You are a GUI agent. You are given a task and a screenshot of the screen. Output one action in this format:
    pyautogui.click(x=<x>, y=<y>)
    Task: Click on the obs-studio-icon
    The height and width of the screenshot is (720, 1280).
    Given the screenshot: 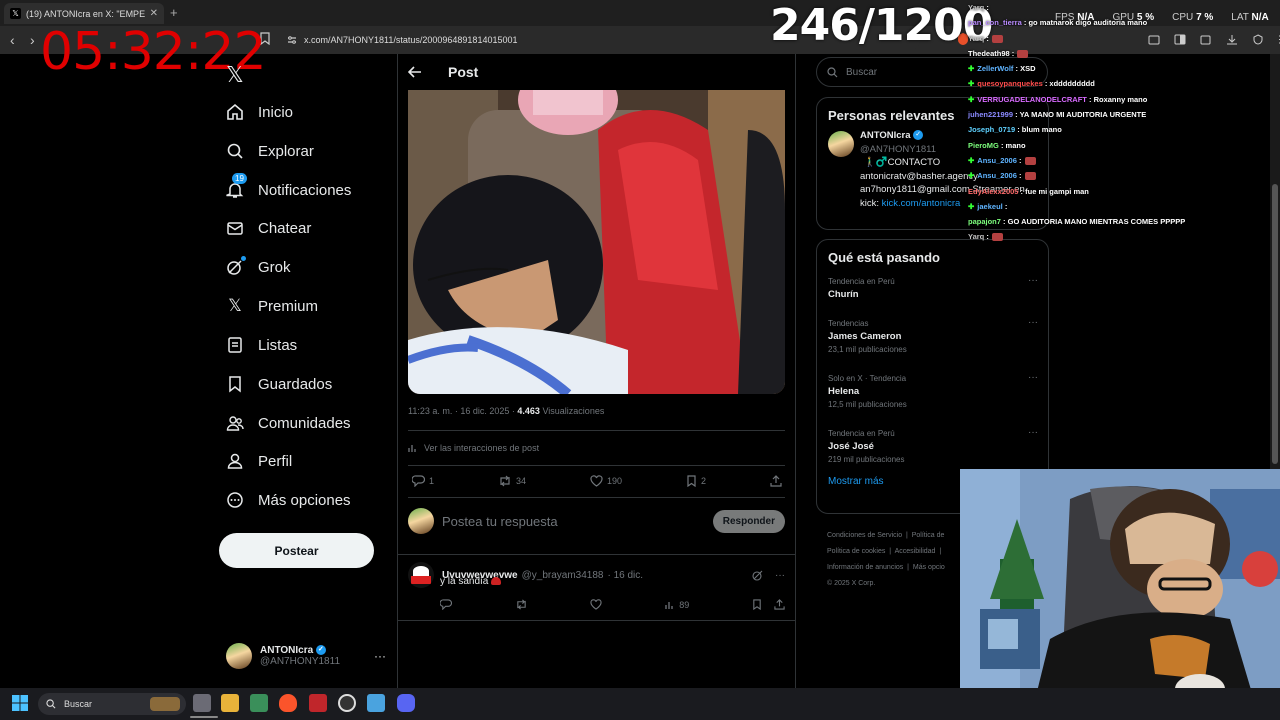 What is the action you would take?
    pyautogui.click(x=347, y=703)
    